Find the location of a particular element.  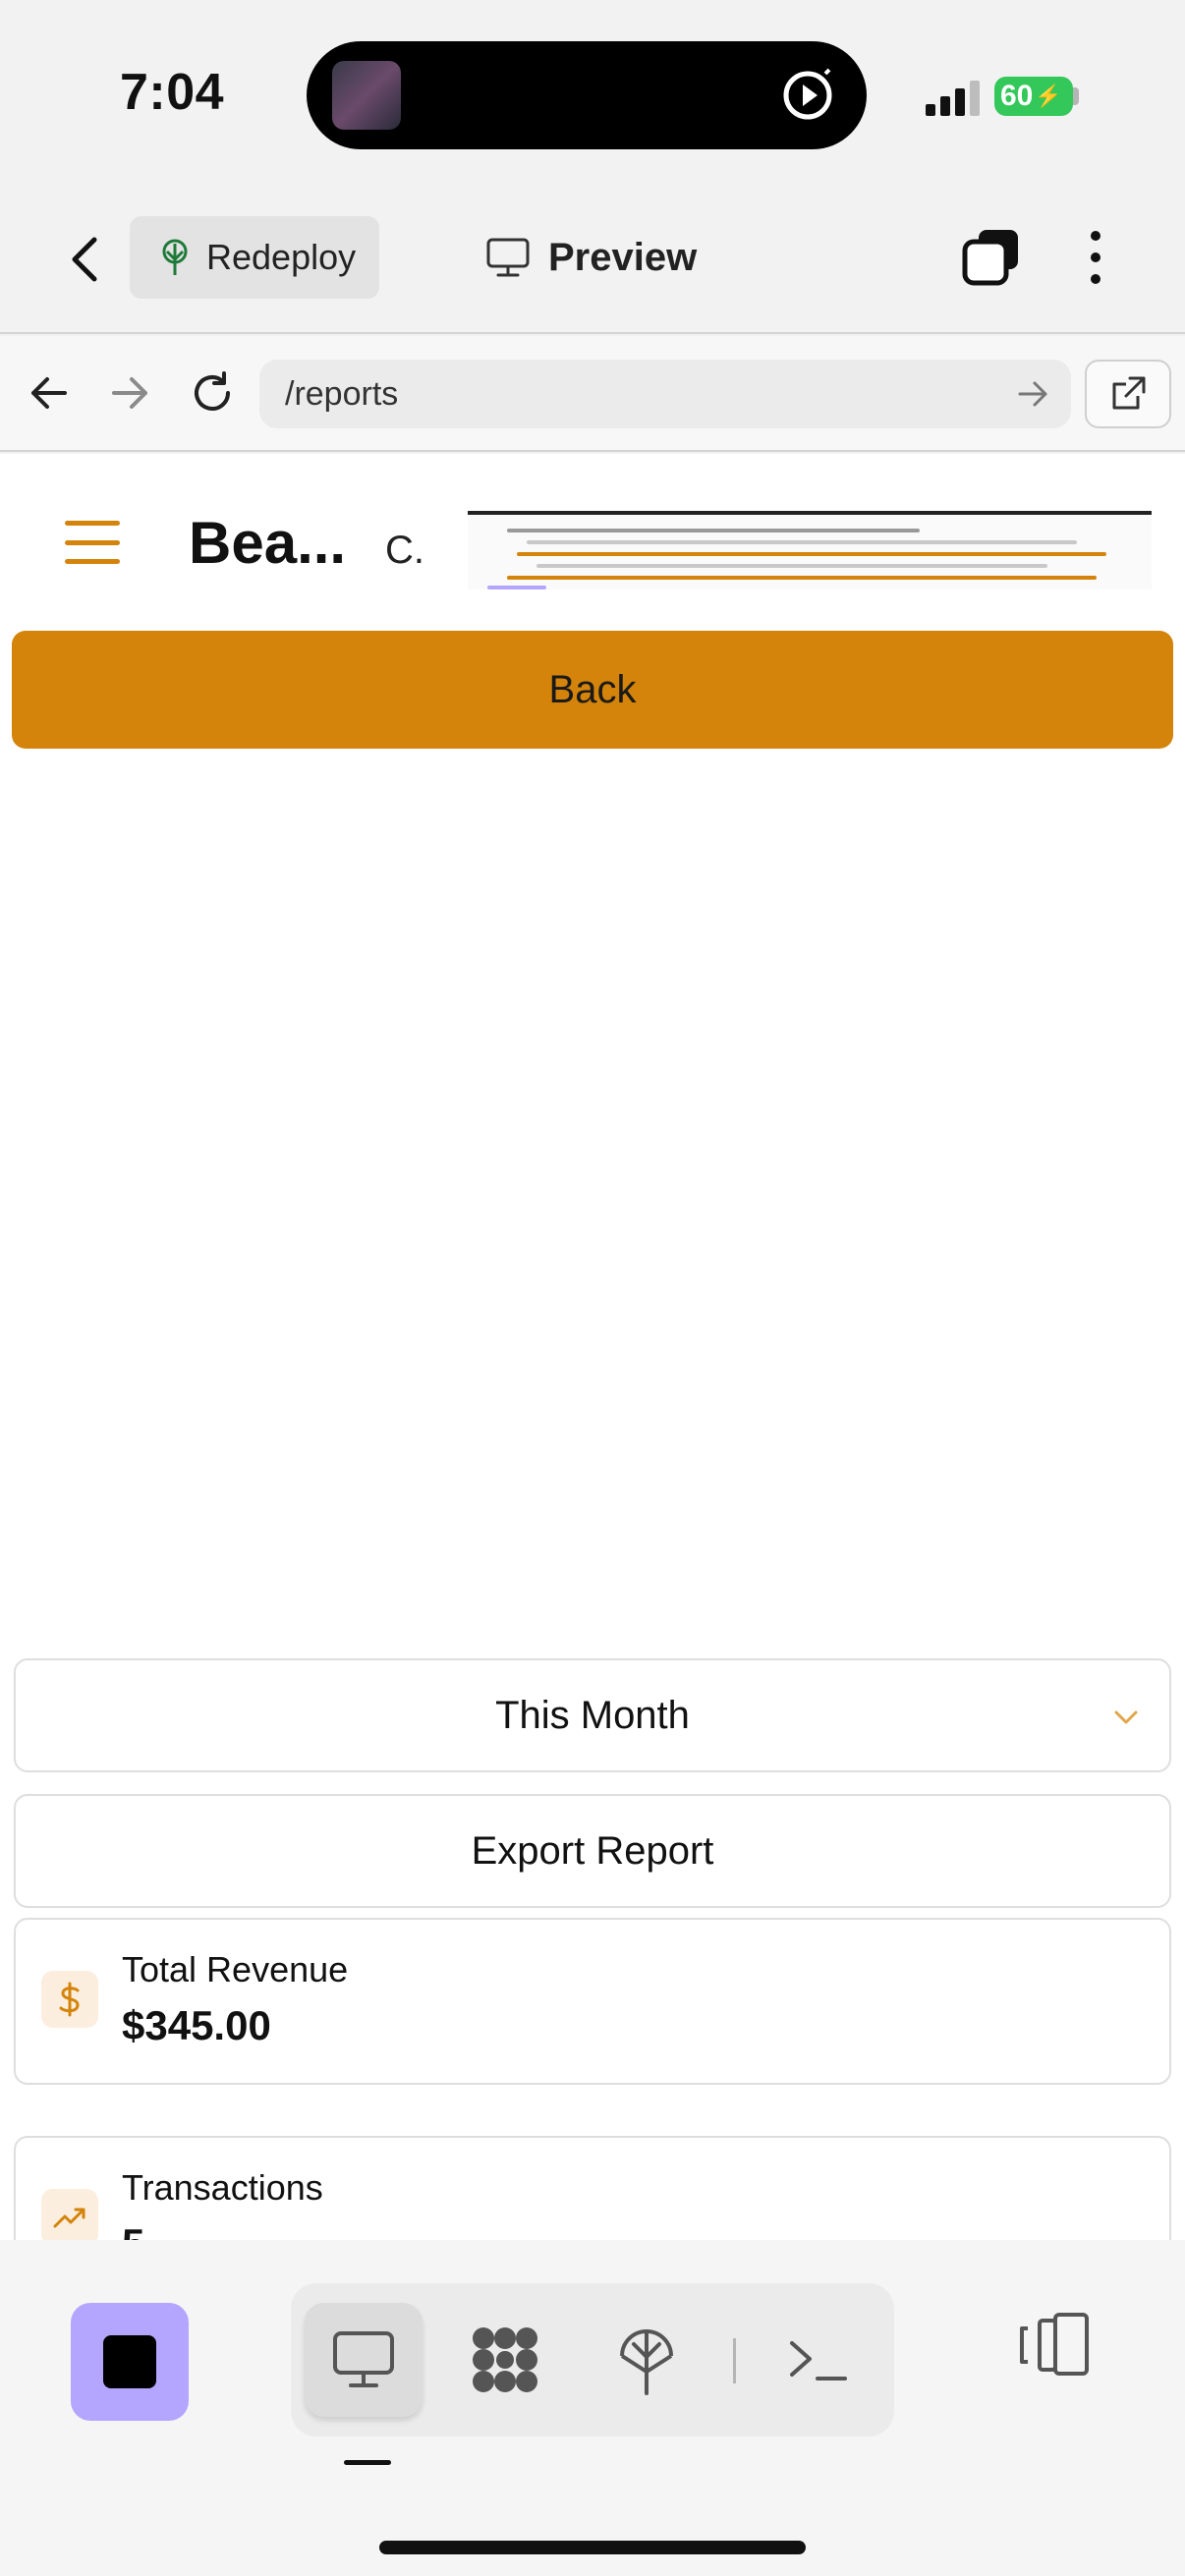

terminal-tool-button is located at coordinates (817, 2360).